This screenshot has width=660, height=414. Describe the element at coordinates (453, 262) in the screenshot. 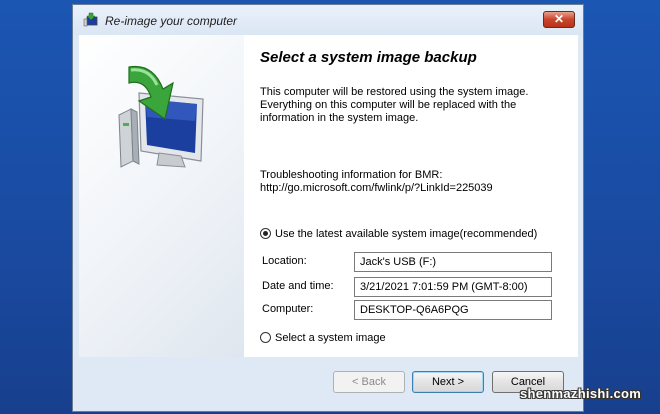

I see `location-field: Jack's USB (F:)` at that location.